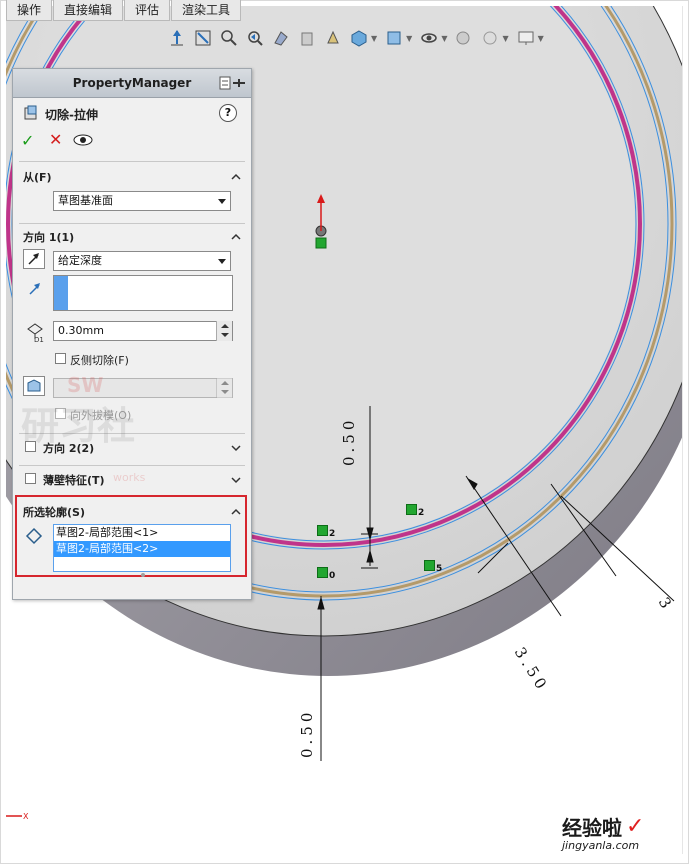 This screenshot has width=689, height=864. Describe the element at coordinates (332, 576) in the screenshot. I see `marker-label-3: 0` at that location.